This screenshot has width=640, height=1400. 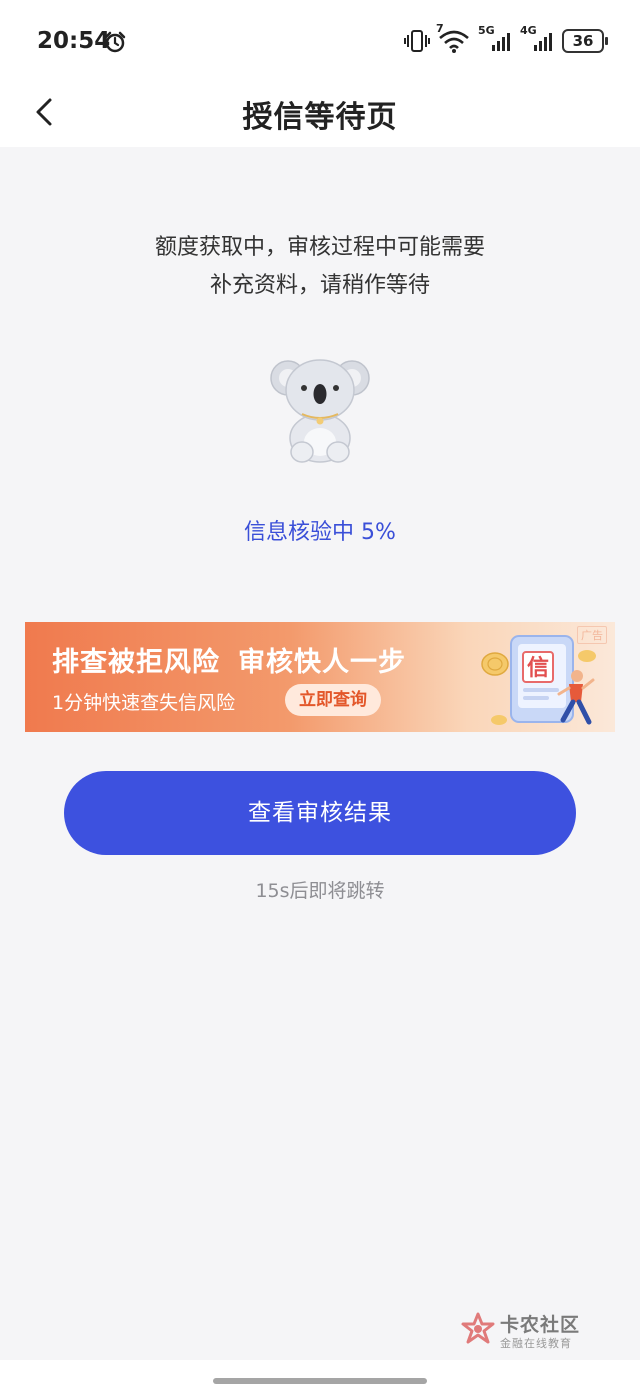 I want to click on wifi-icon: 7, so click(x=453, y=38).